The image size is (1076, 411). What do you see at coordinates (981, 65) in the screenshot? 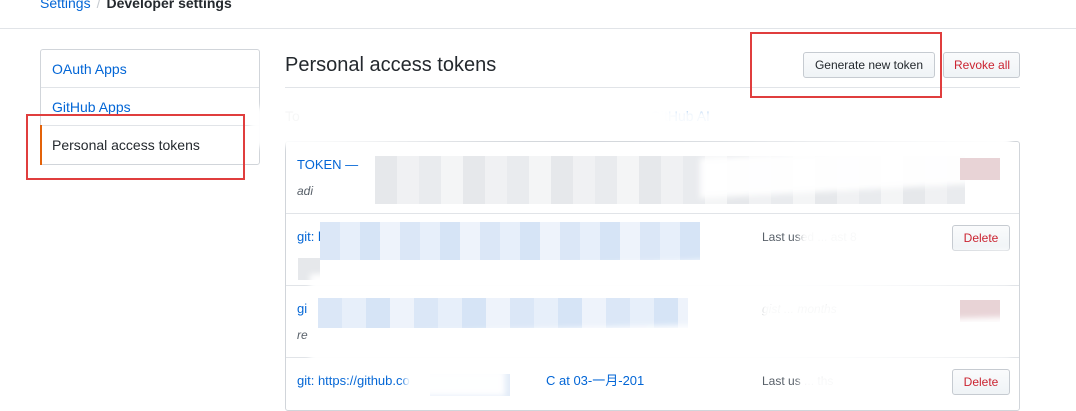
I see `revoke-all-button: Revoke all` at bounding box center [981, 65].